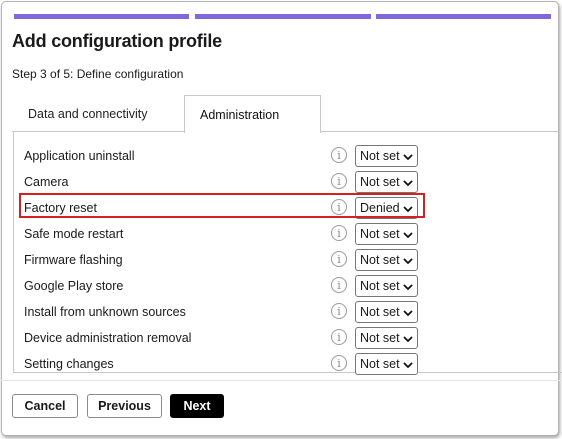 Image resolution: width=562 pixels, height=439 pixels. I want to click on previous-button: Previous, so click(124, 406).